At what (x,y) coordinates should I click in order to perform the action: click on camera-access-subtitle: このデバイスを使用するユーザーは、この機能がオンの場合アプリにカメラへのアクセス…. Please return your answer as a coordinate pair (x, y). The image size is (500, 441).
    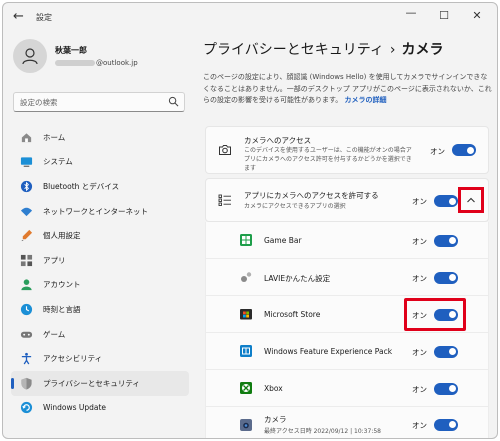
    Looking at the image, I should click on (328, 159).